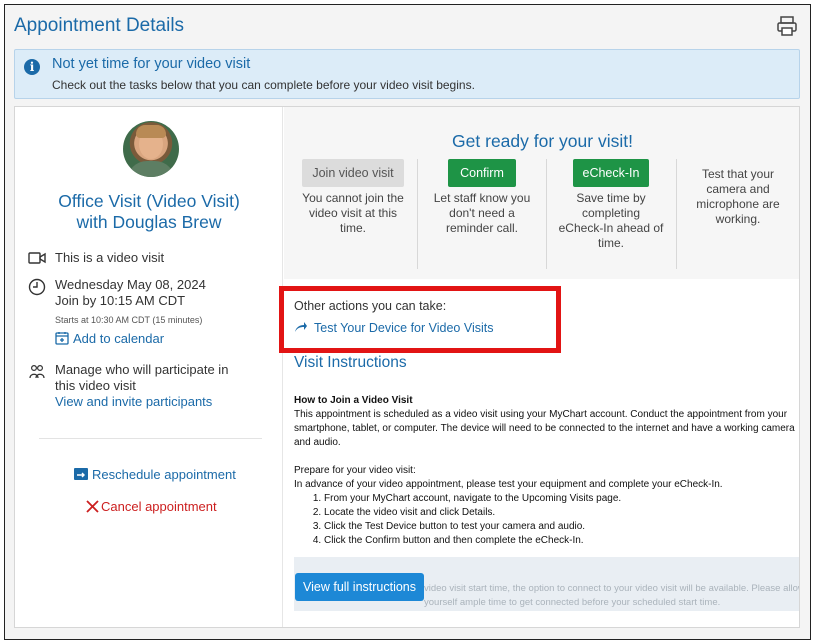 This screenshot has width=815, height=644. What do you see at coordinates (119, 338) in the screenshot?
I see `add-to-calendar-label: Add to calendar` at bounding box center [119, 338].